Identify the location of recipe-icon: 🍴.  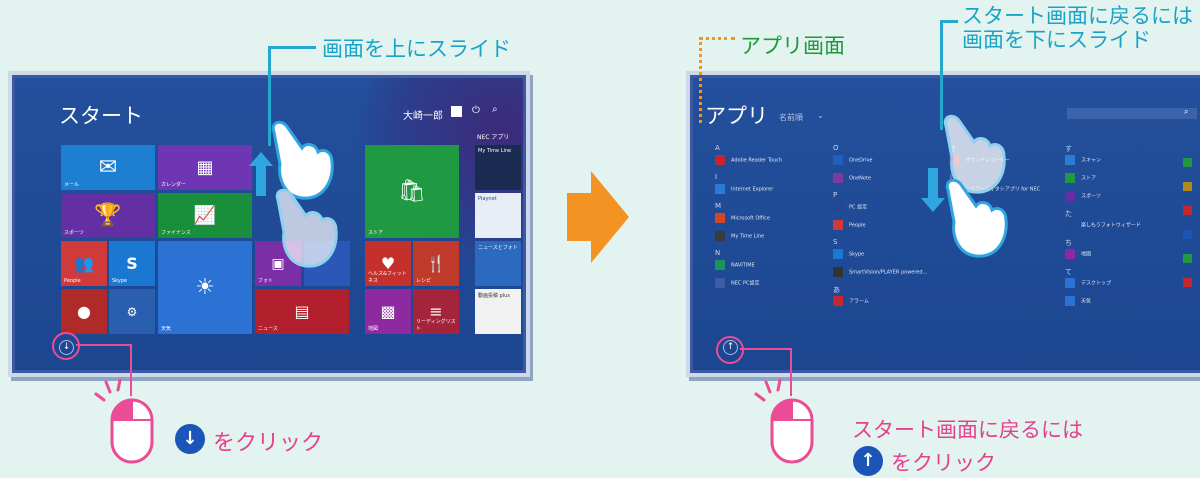
(436, 263).